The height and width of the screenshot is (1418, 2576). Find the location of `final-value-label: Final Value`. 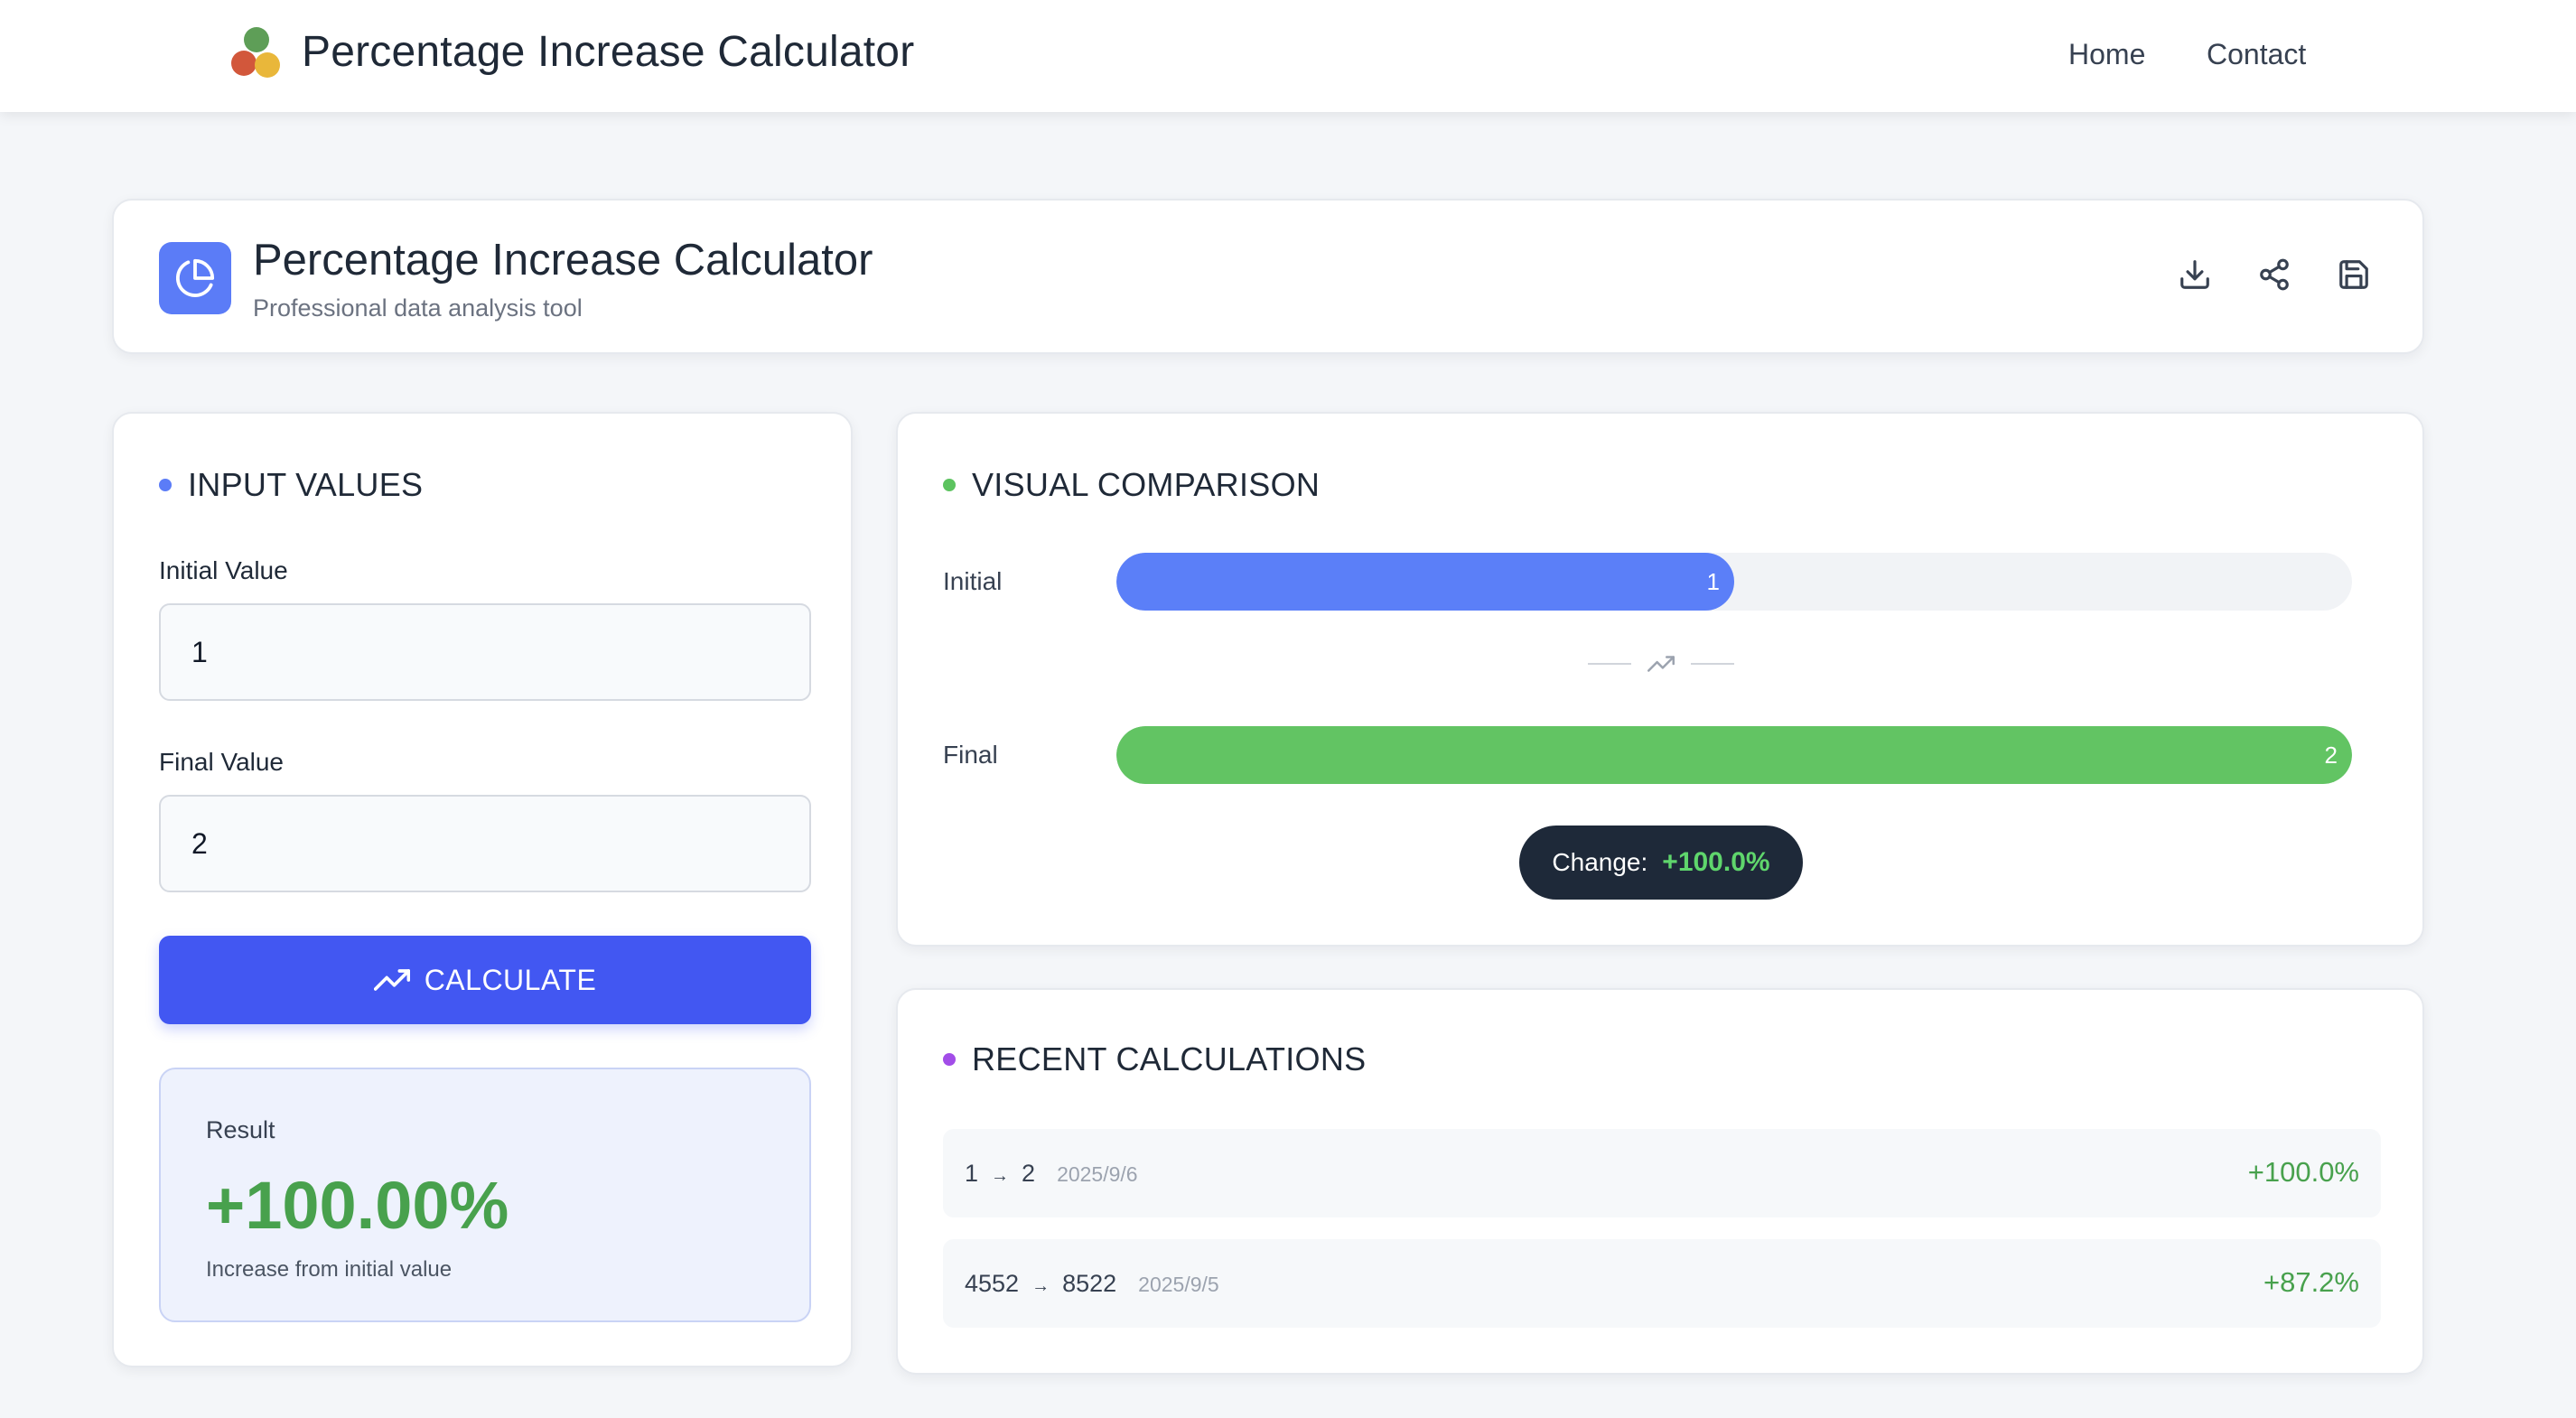

final-value-label: Final Value is located at coordinates (222, 762).